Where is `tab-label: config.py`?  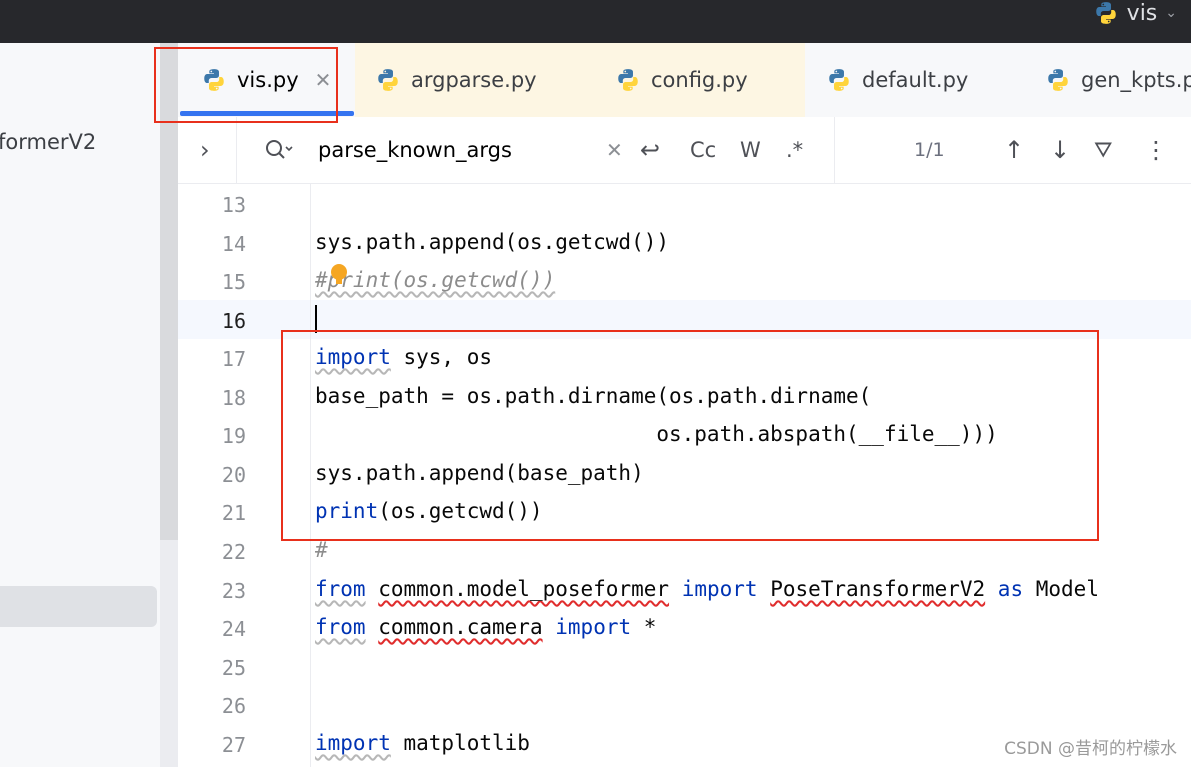 tab-label: config.py is located at coordinates (699, 80).